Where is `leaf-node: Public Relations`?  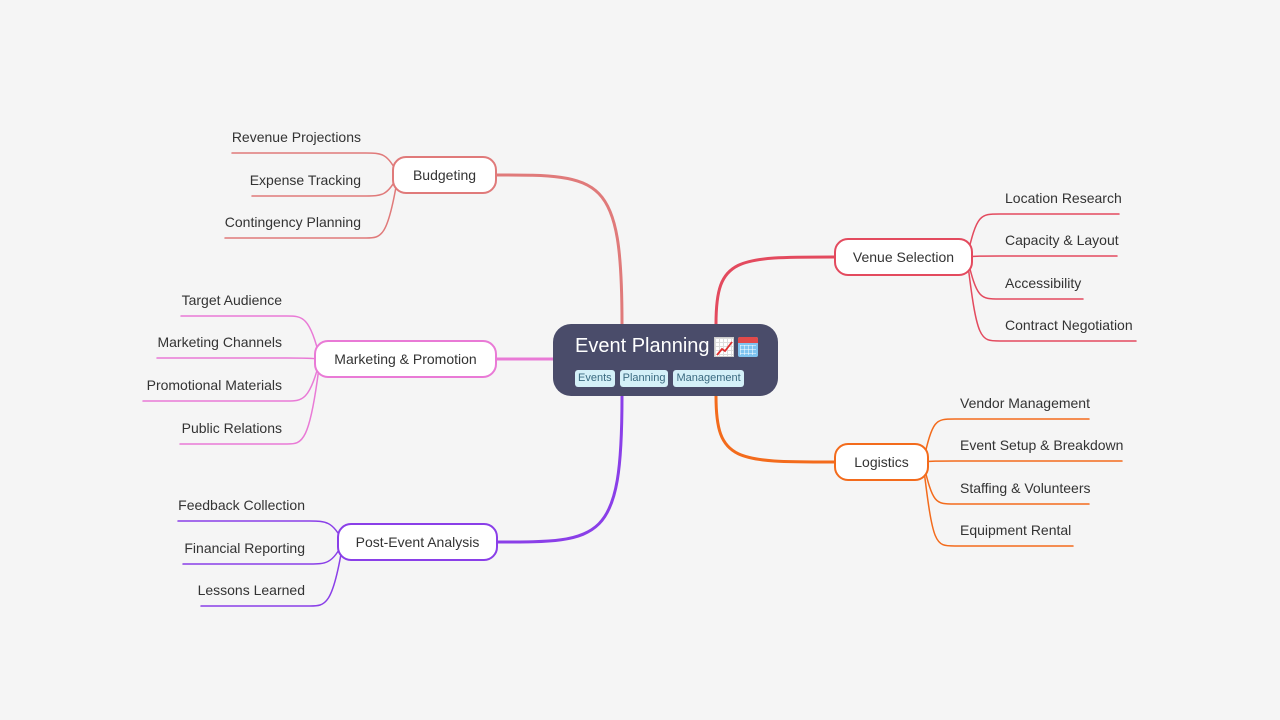 leaf-node: Public Relations is located at coordinates (232, 428).